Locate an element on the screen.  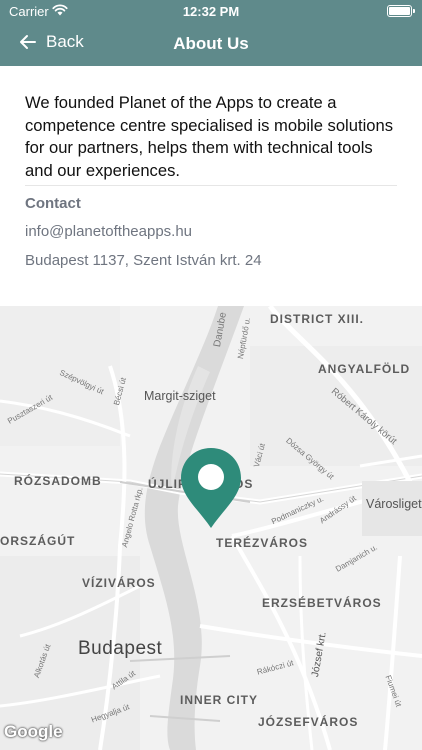
nav-bar: Back About Us is located at coordinates (211, 44).